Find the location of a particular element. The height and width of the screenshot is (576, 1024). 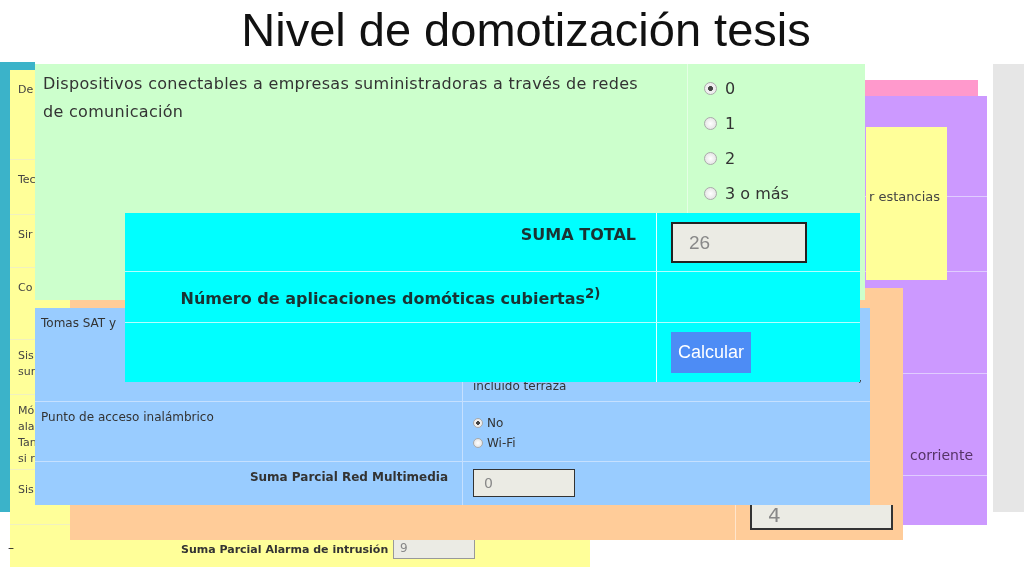

radio-option: Wi-Fi is located at coordinates (666, 442).